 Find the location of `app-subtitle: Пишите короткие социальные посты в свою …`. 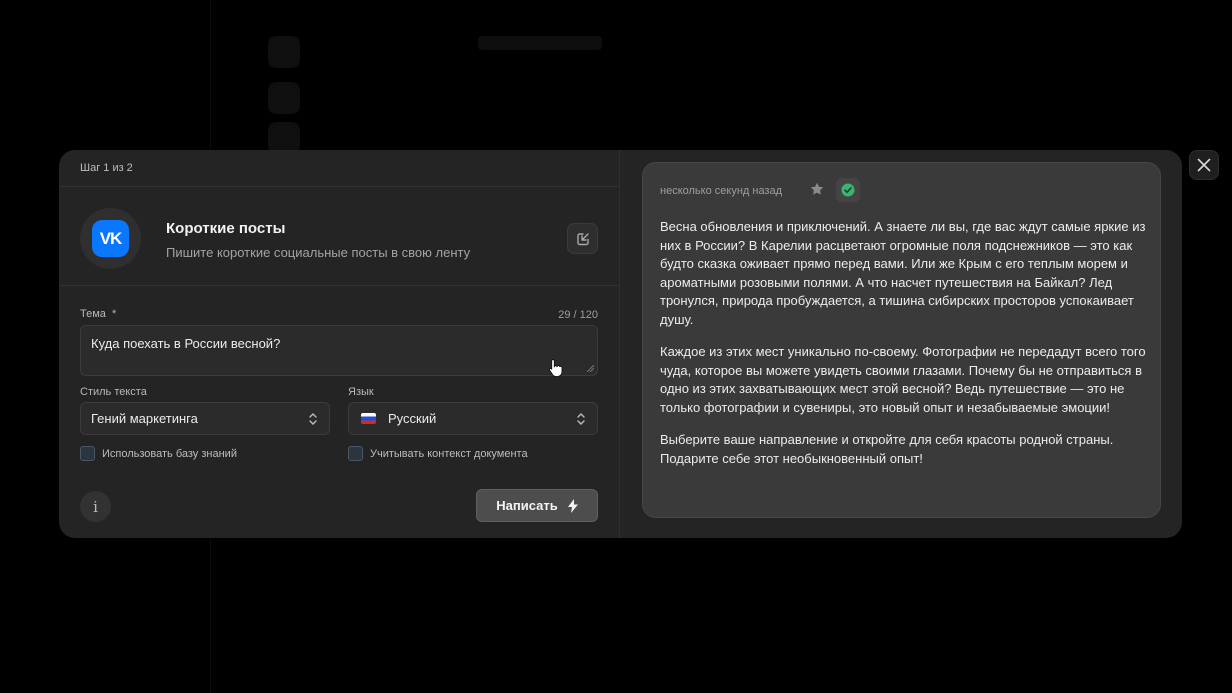

app-subtitle: Пишите короткие социальные посты в свою … is located at coordinates (318, 252).